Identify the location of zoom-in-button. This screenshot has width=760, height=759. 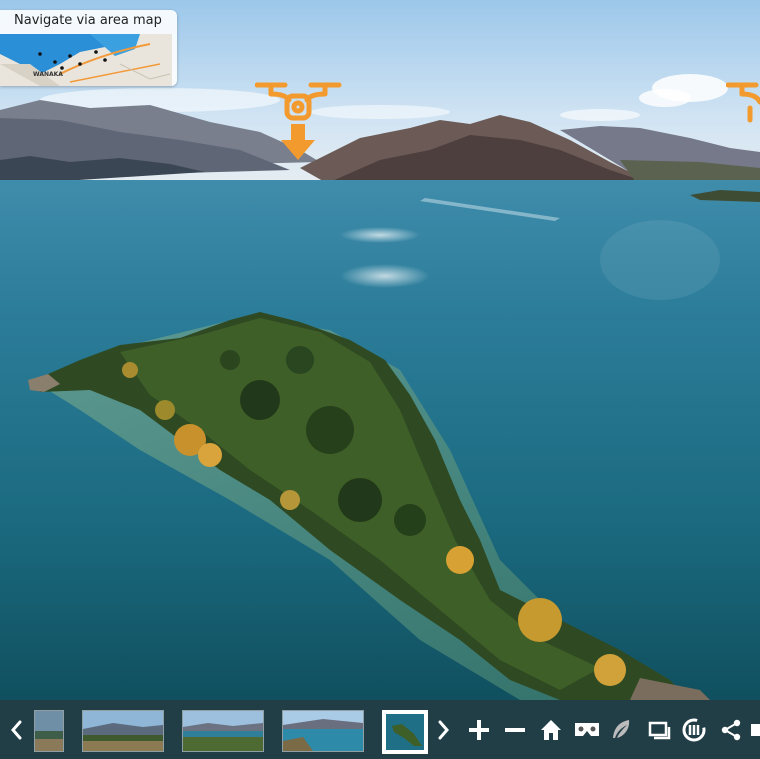
(479, 730).